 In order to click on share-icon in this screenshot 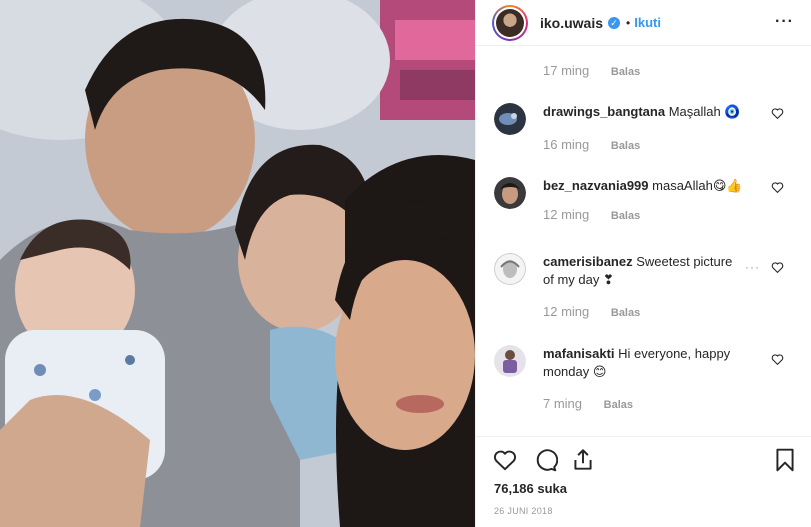, I will do `click(583, 460)`.